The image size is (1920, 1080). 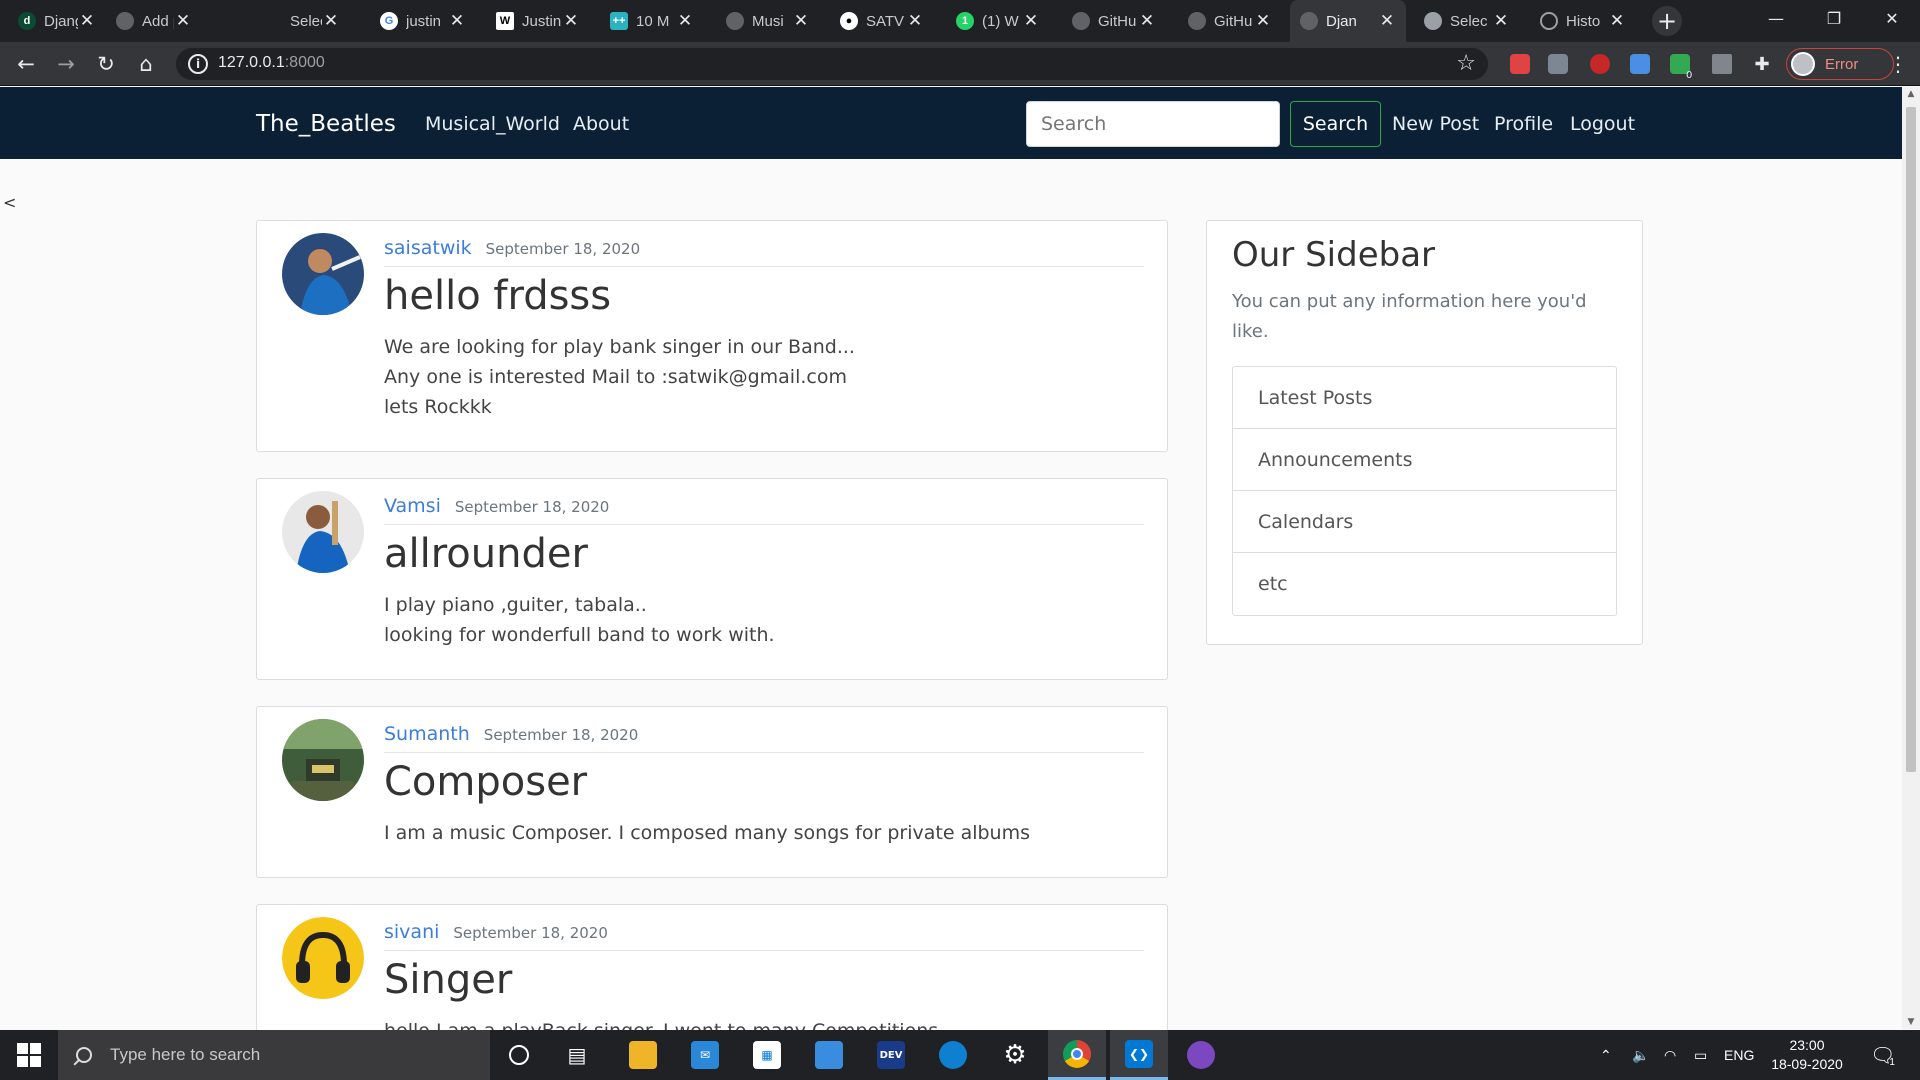 What do you see at coordinates (423, 21) in the screenshot?
I see `tab-google-justin: G justin ✕` at bounding box center [423, 21].